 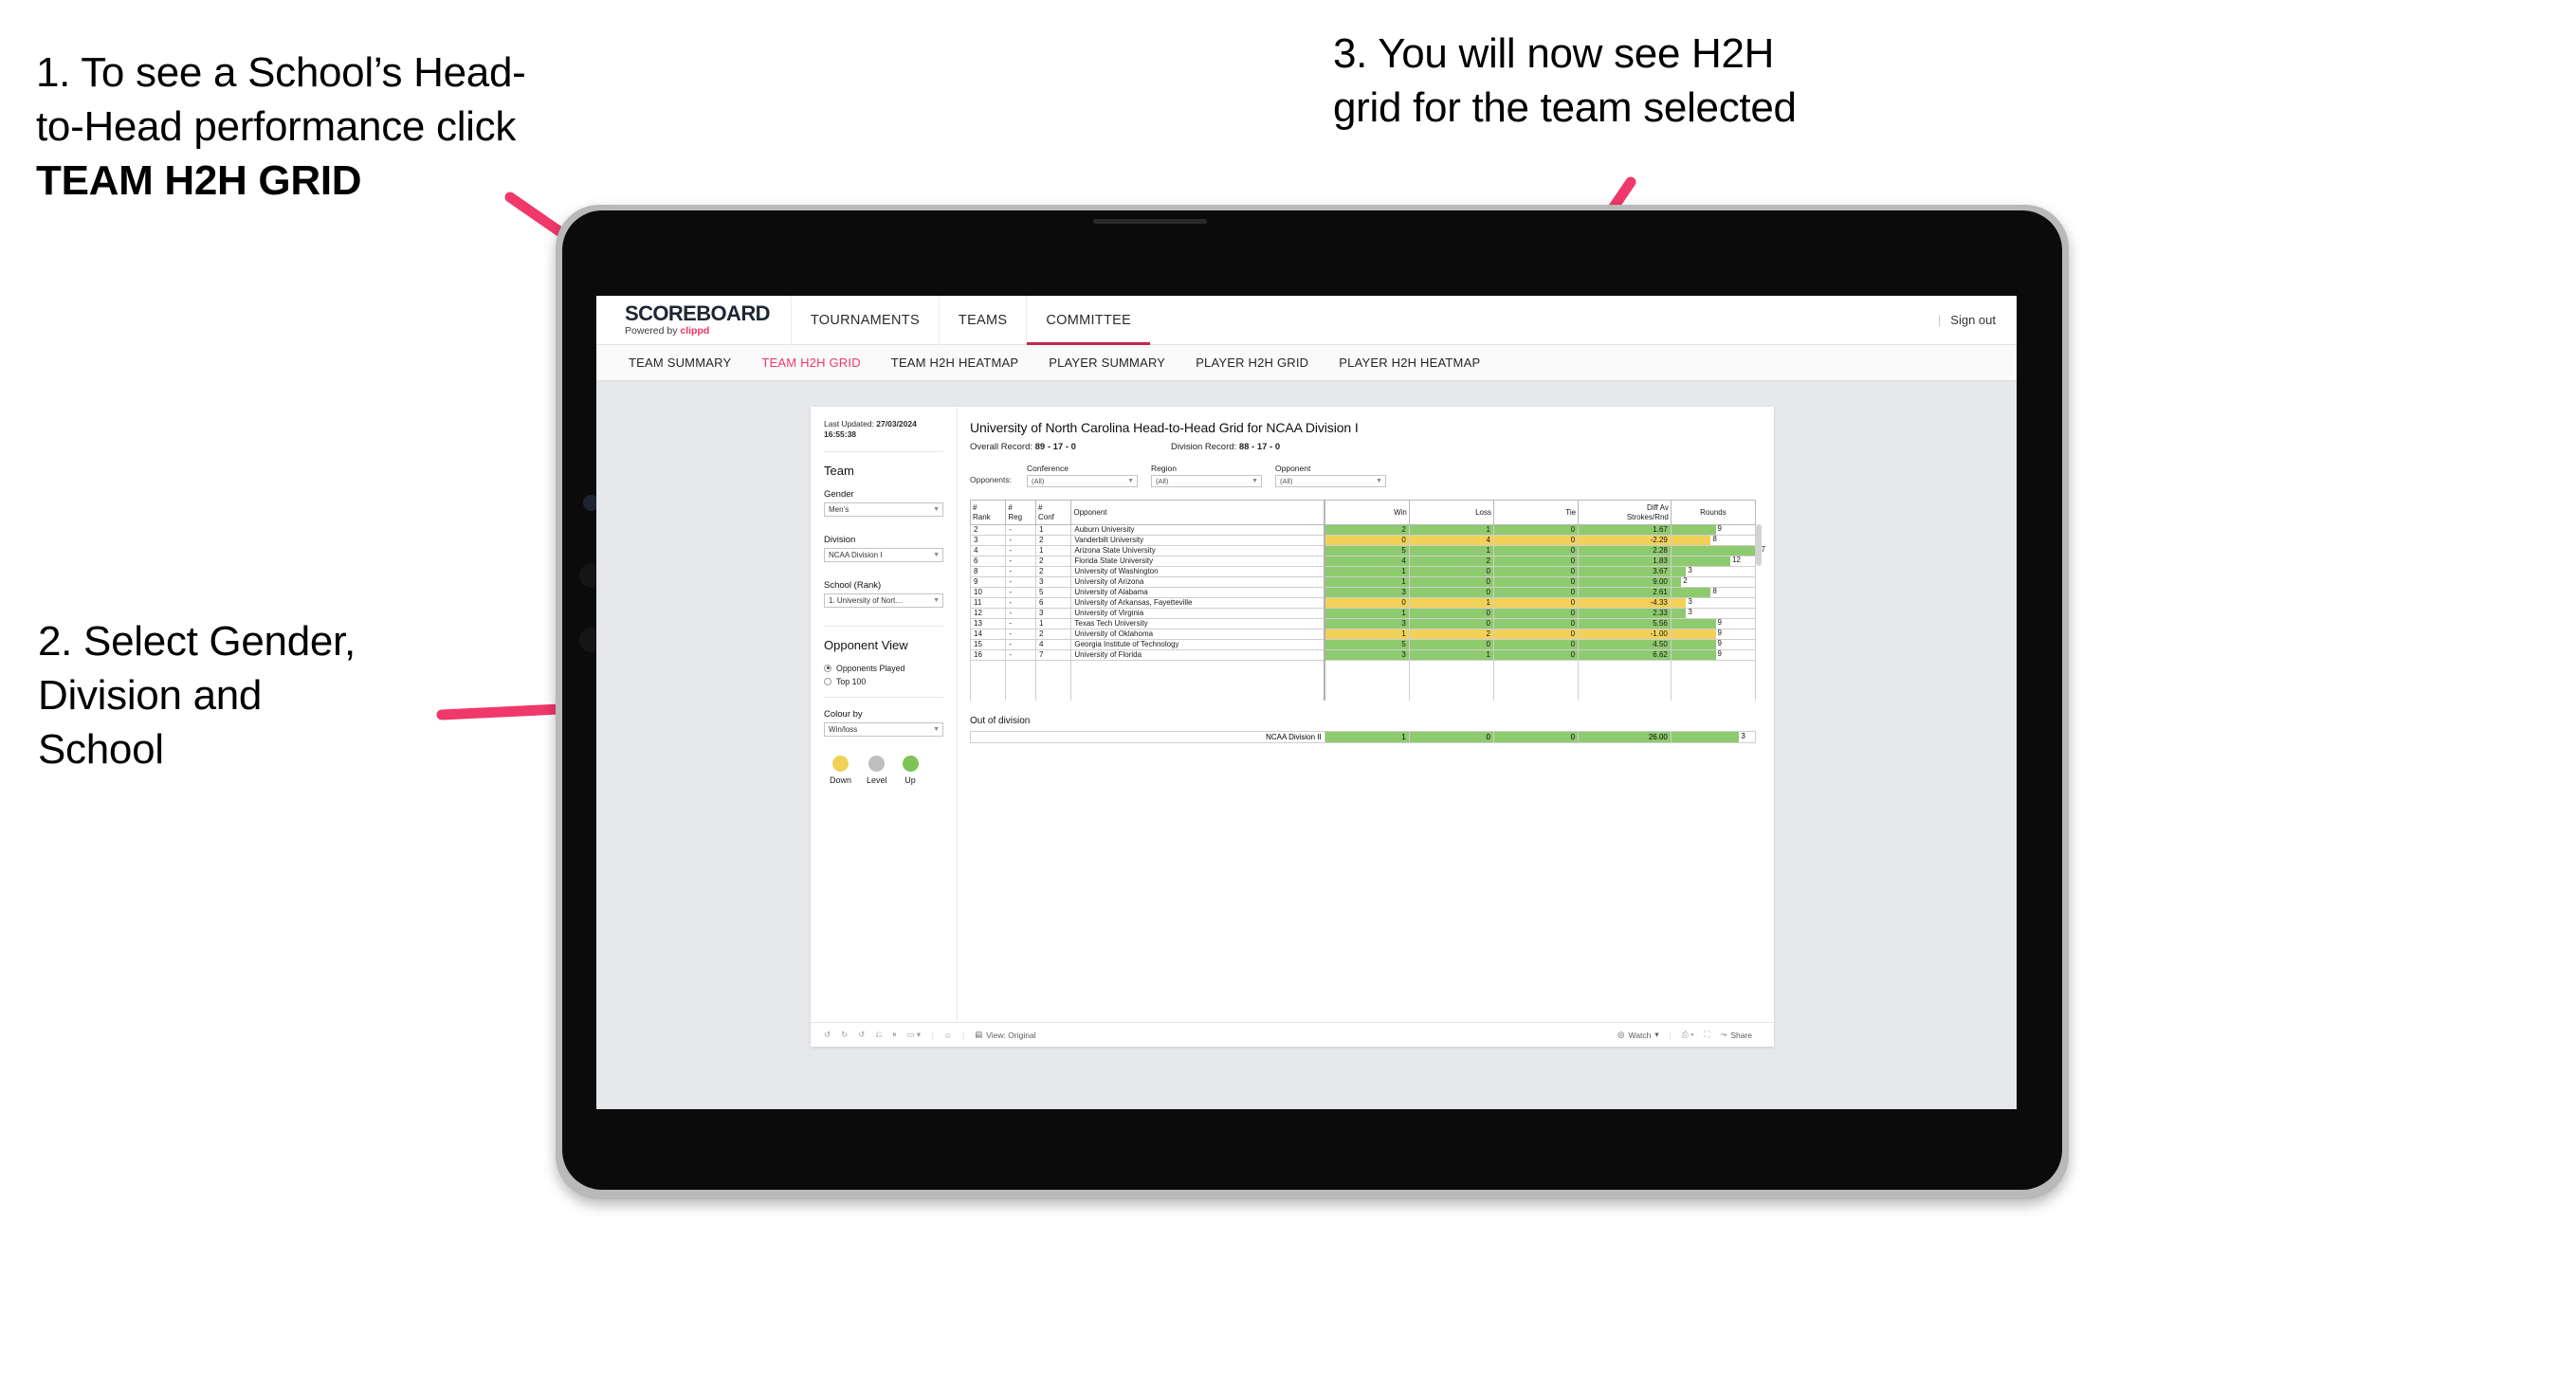 I want to click on table-row: 9-3 University of Arizona 1 0 0 9.00 2, so click(x=1363, y=582).